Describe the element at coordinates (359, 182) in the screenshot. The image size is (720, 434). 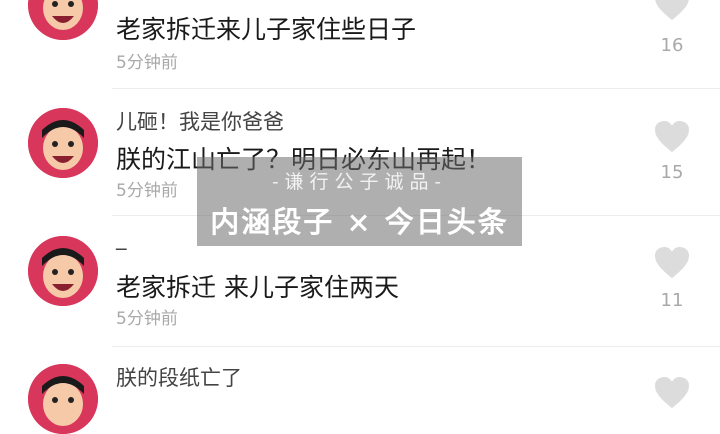
I see `watermark-tagline: -谦行公子诚品-` at that location.